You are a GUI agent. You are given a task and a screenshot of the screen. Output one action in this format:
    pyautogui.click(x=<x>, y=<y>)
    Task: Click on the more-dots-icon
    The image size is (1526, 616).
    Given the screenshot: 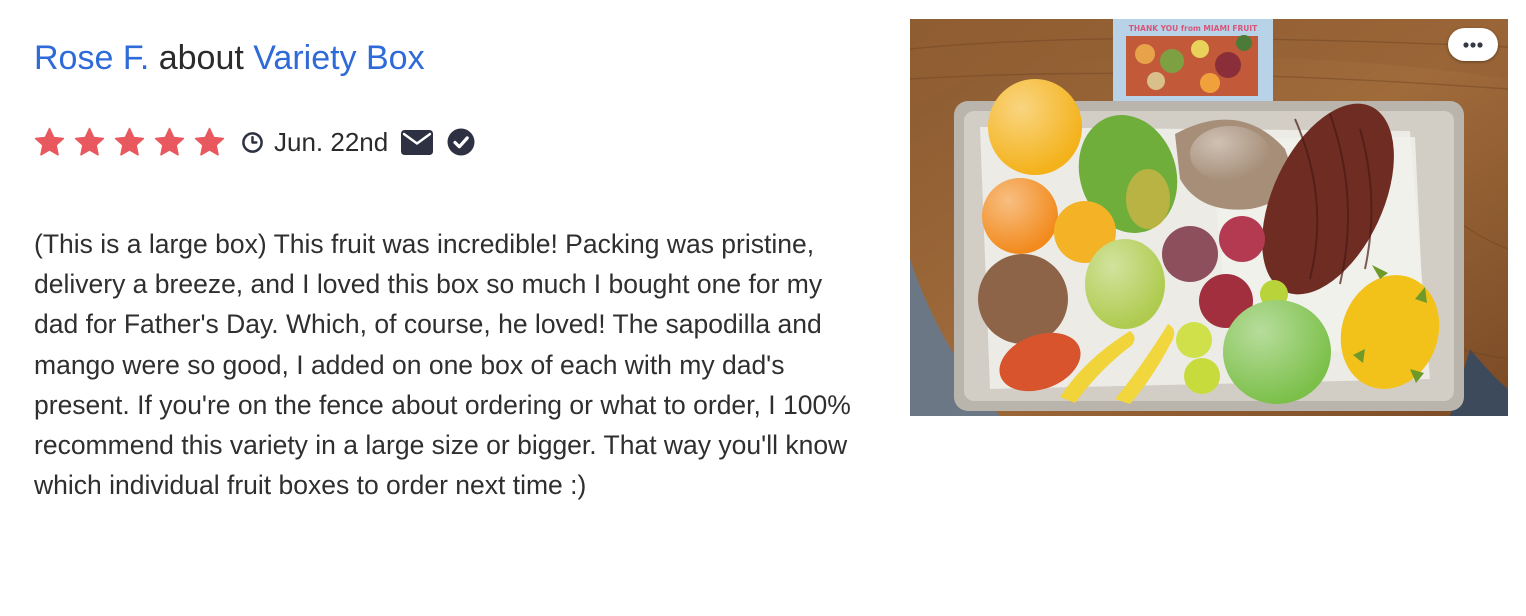 What is the action you would take?
    pyautogui.click(x=1473, y=44)
    